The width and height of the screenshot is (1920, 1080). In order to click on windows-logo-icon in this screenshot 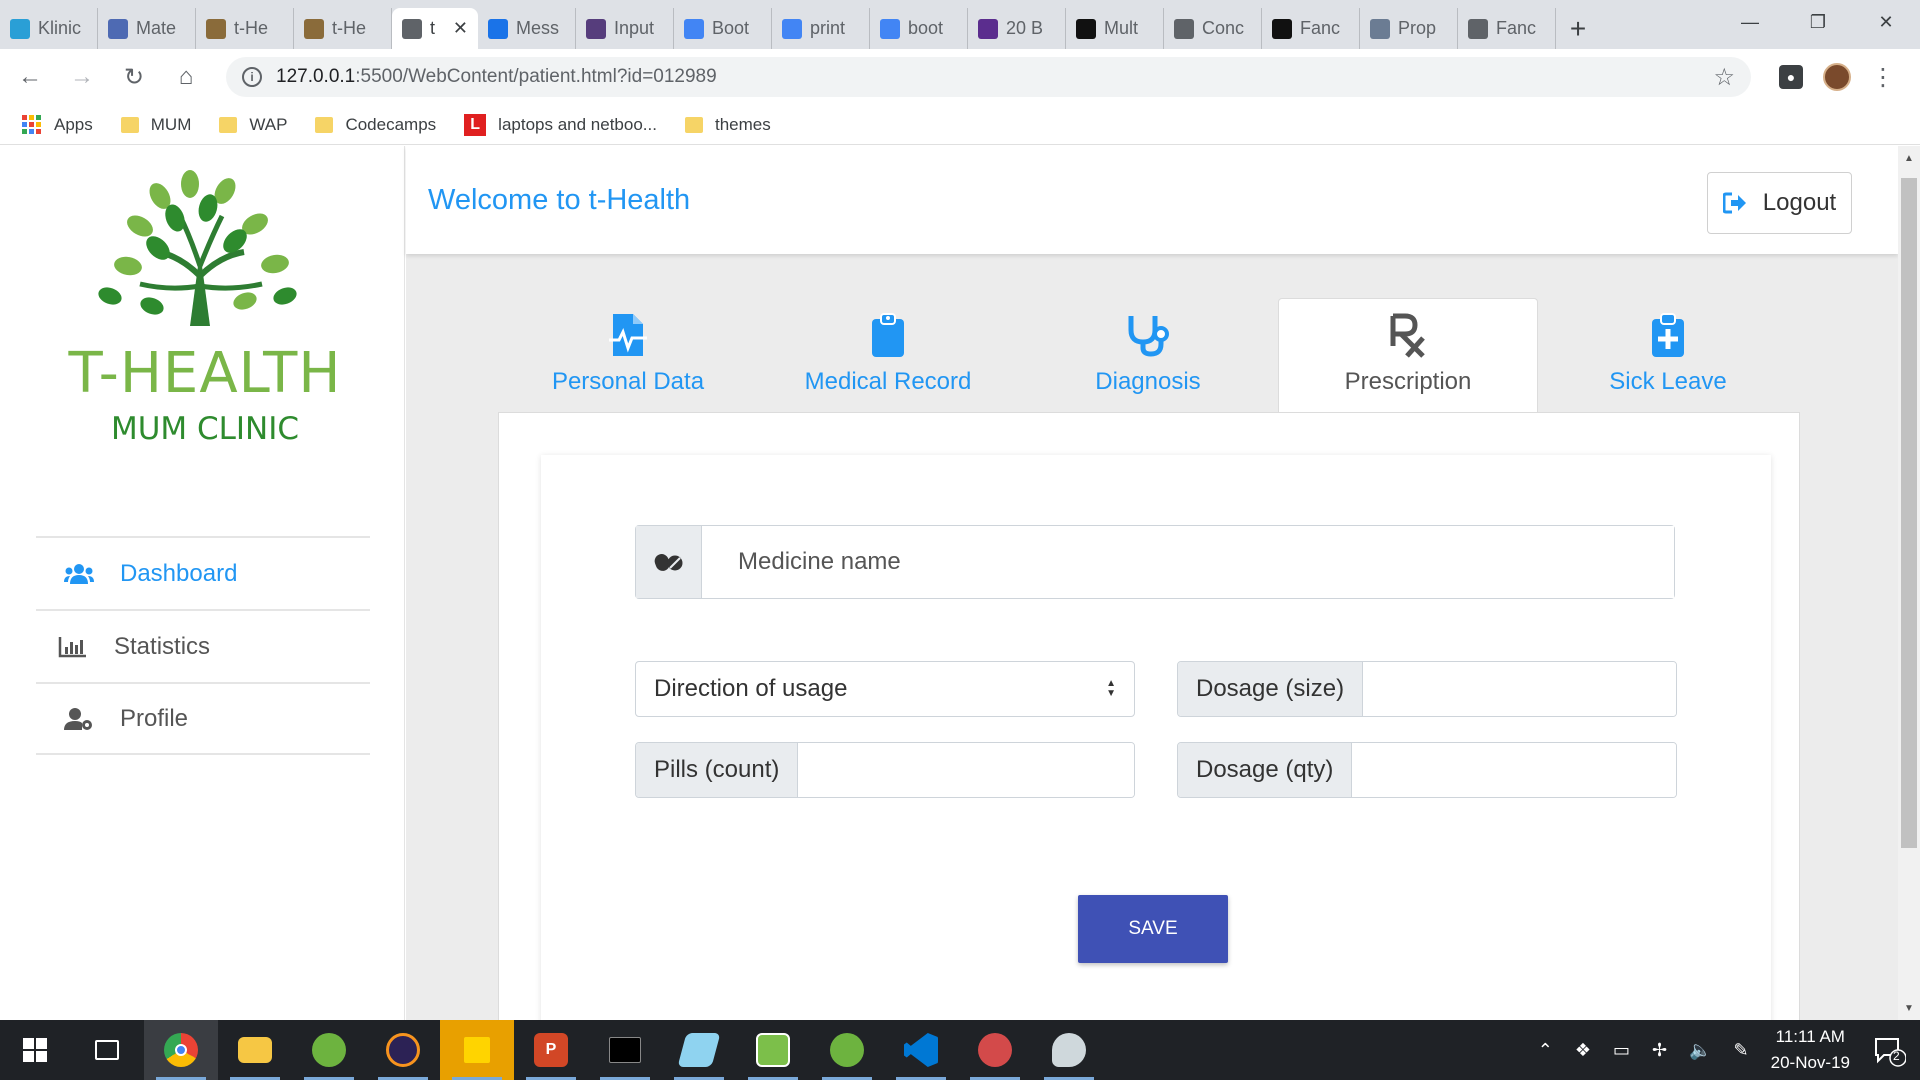, I will do `click(35, 1050)`.